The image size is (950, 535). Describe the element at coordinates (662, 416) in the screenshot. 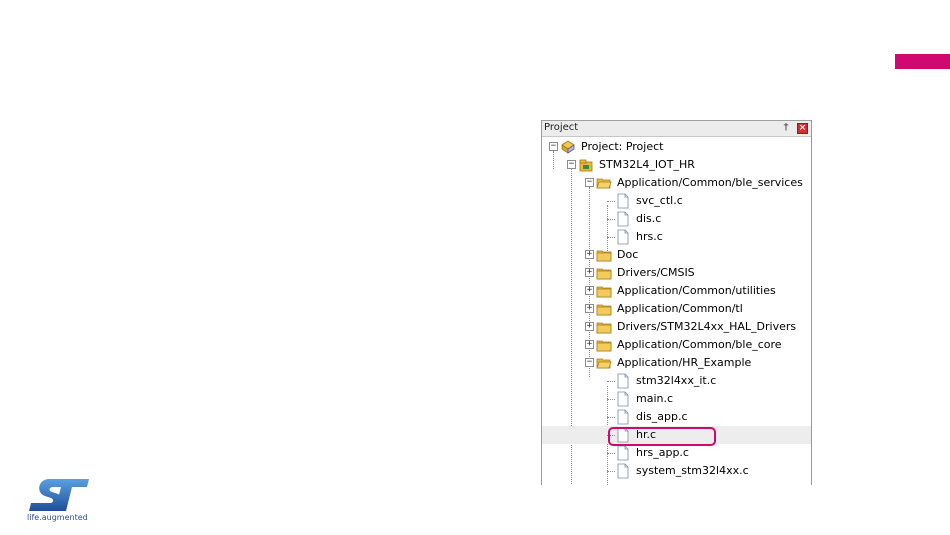

I see `tree-node-label: dis_app.c` at that location.